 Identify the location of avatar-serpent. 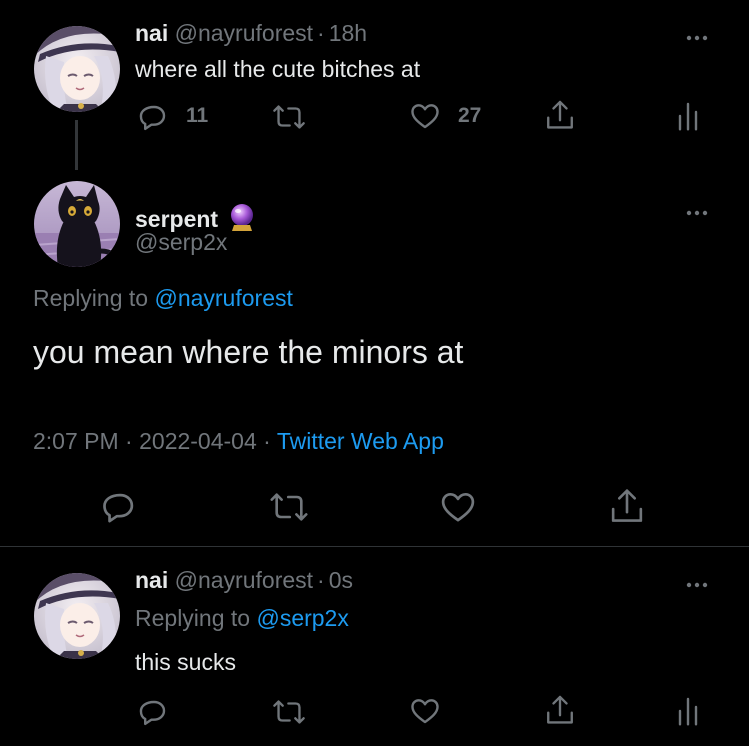
(77, 224).